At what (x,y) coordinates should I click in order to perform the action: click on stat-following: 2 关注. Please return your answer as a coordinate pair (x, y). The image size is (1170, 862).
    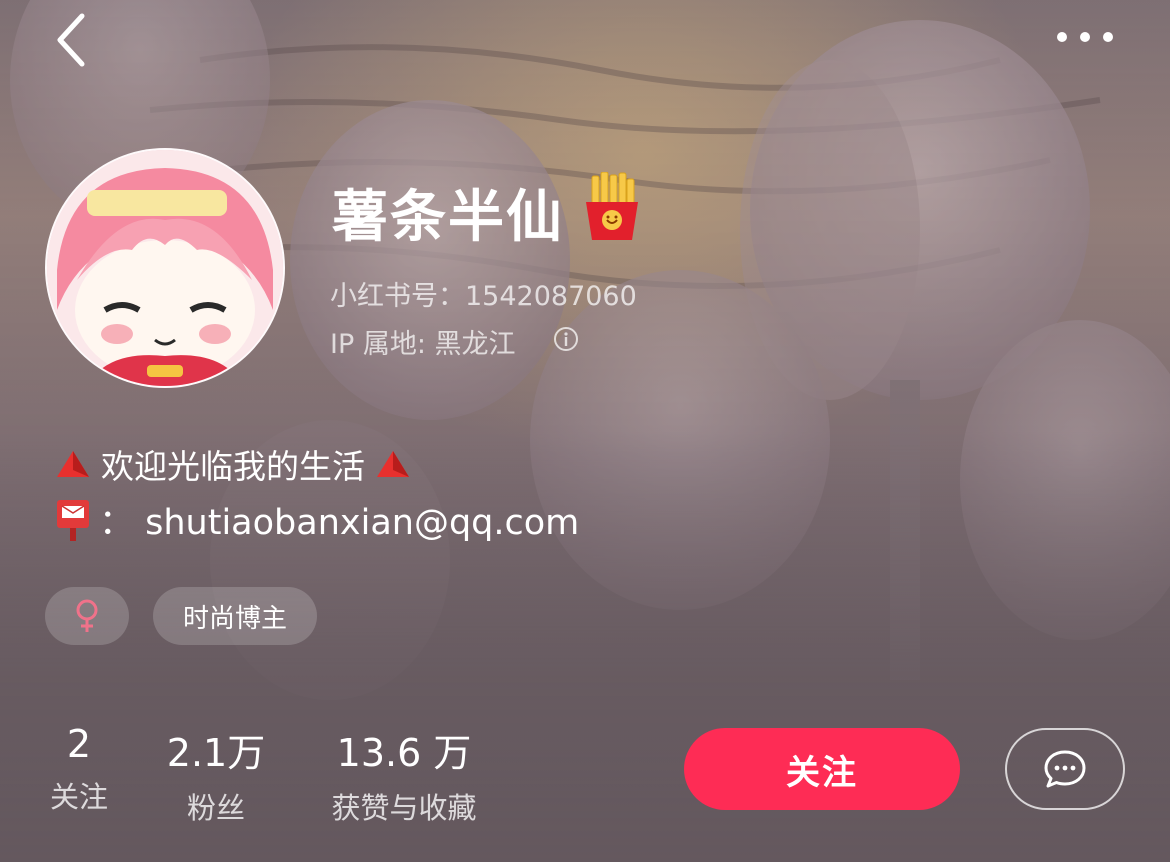
    Looking at the image, I should click on (79, 769).